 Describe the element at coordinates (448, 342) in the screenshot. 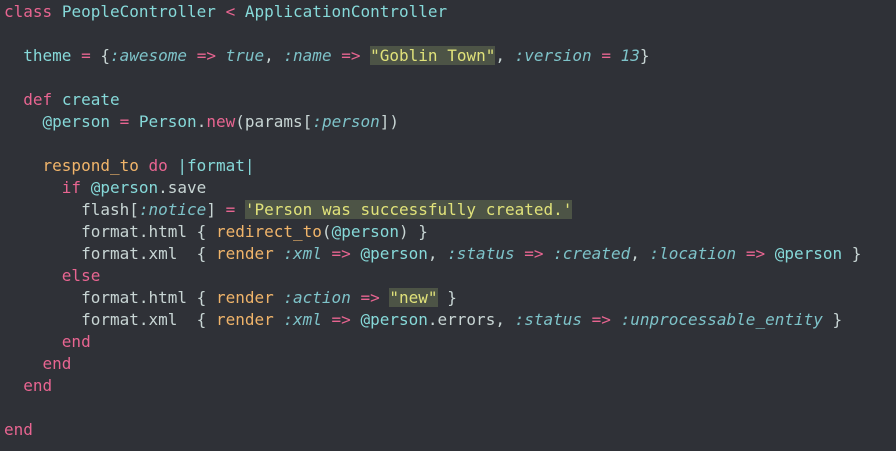

I see `code-line-16: end` at that location.